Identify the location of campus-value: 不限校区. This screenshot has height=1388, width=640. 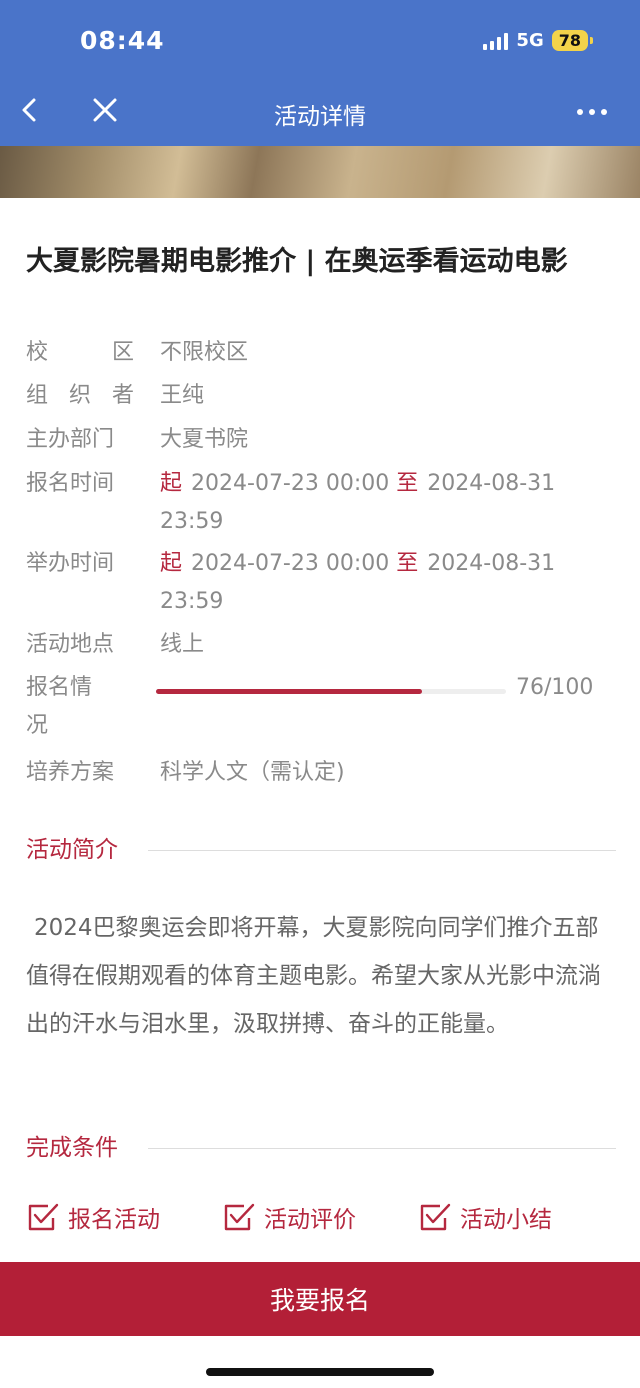
(204, 352).